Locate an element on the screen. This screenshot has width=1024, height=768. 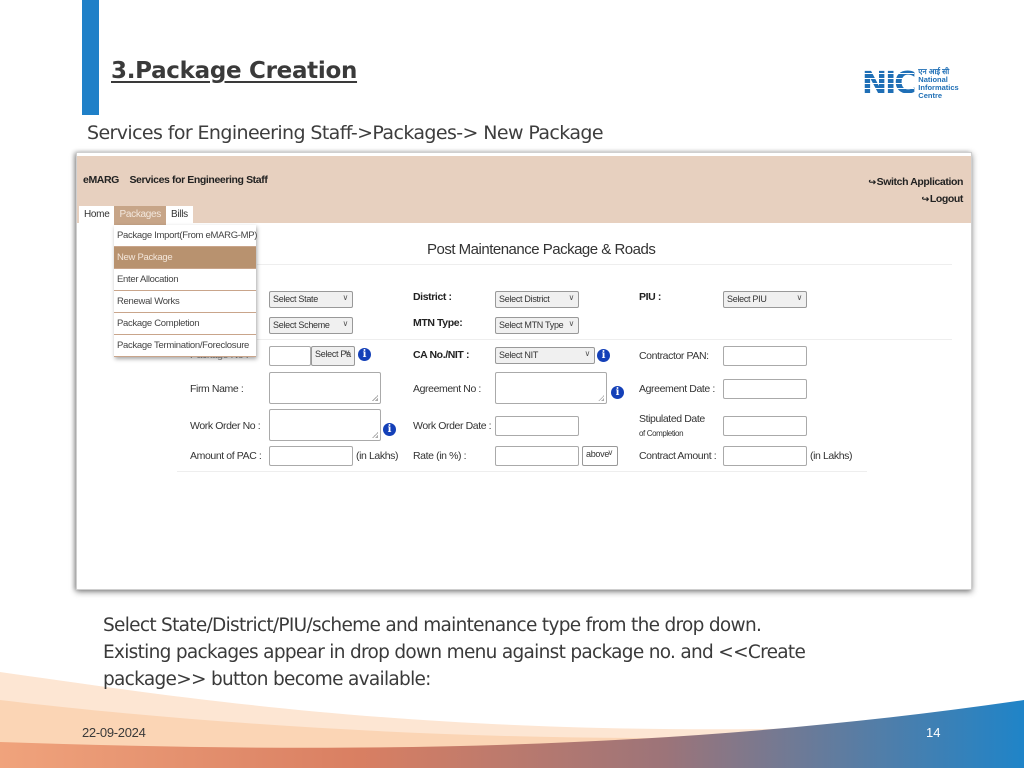
rate-label: Rate (in %) : is located at coordinates (440, 456).